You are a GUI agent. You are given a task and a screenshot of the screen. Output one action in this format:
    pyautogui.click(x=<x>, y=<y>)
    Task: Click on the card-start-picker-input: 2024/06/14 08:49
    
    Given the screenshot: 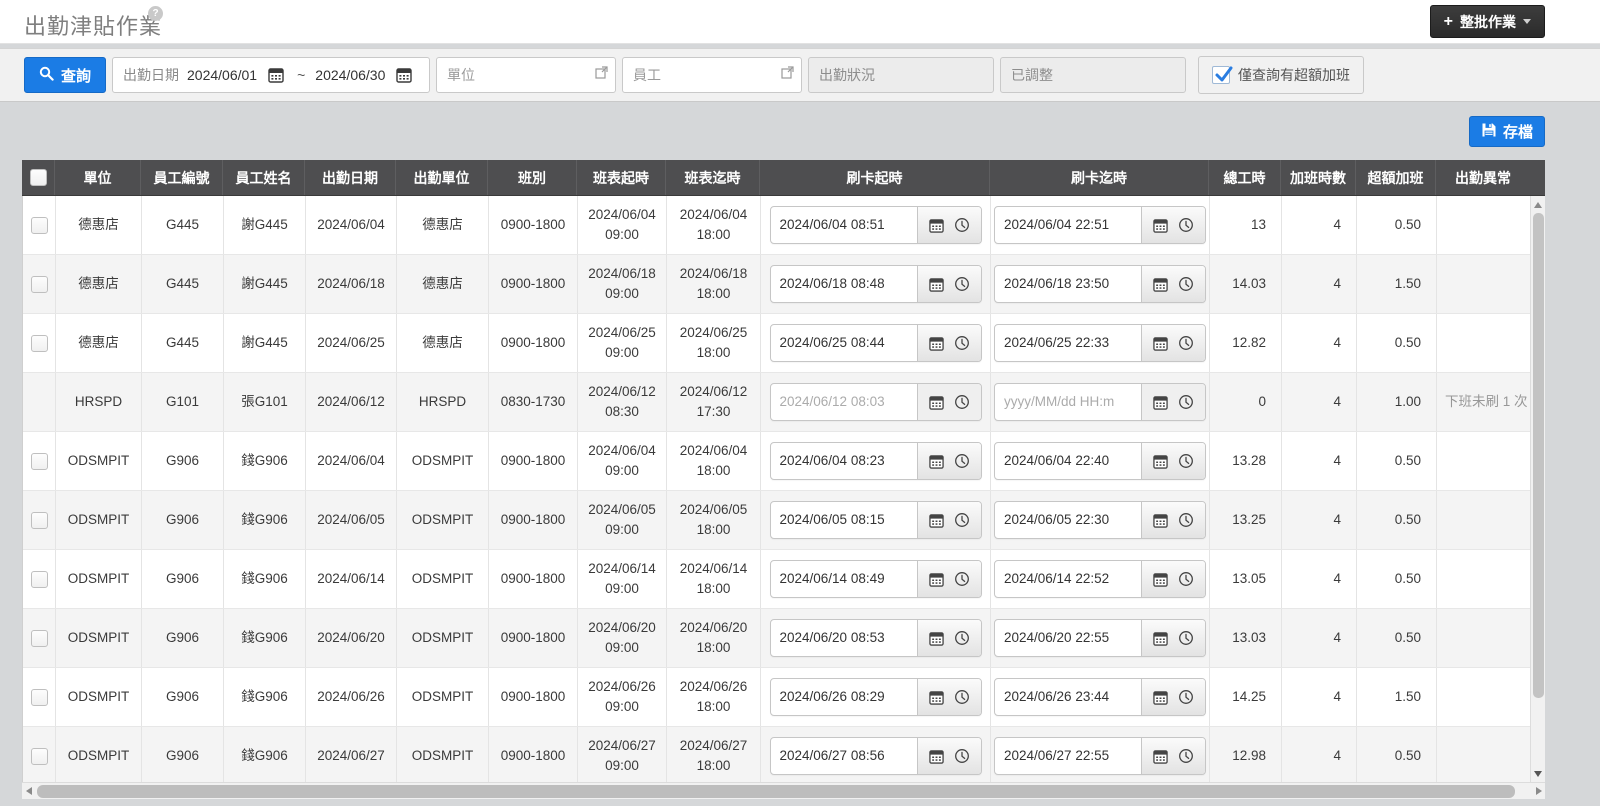 What is the action you would take?
    pyautogui.click(x=844, y=579)
    